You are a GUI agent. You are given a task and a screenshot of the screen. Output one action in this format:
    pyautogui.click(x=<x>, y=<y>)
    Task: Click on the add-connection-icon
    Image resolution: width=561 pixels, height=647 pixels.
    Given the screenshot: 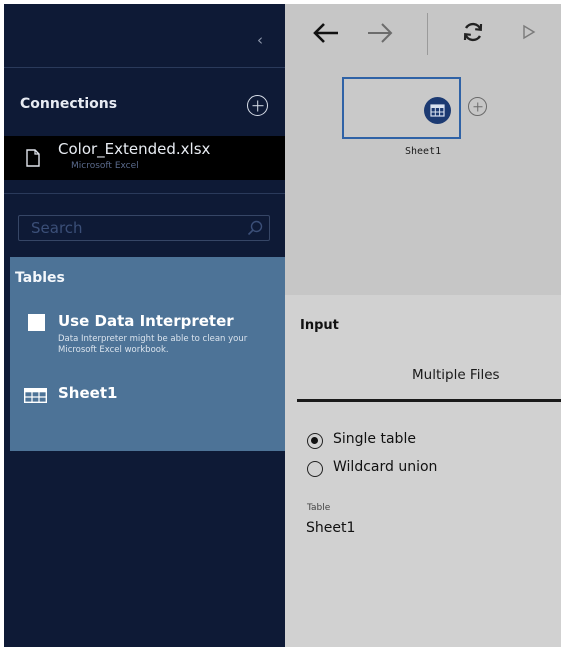 What is the action you would take?
    pyautogui.click(x=257, y=105)
    